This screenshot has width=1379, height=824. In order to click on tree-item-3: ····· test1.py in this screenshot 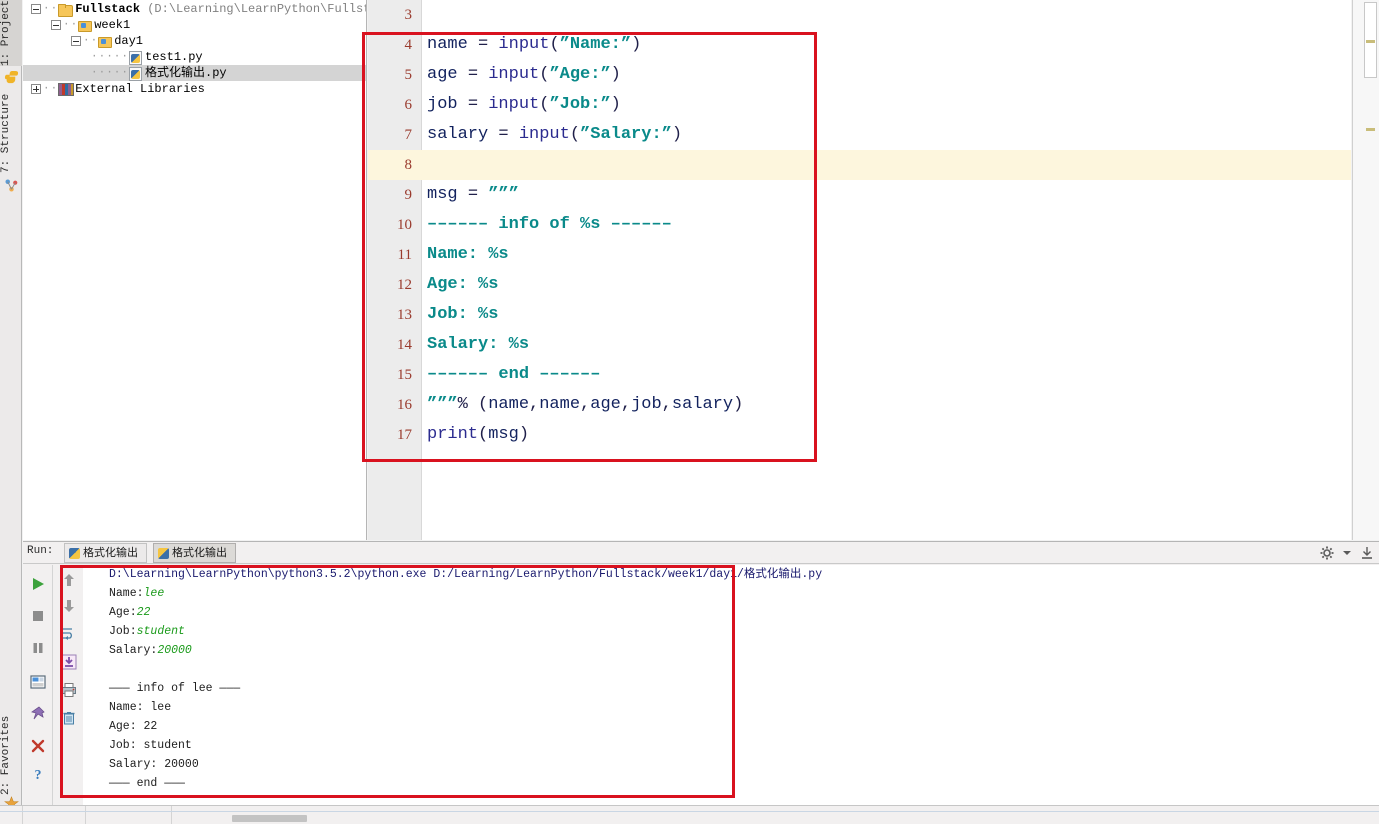, I will do `click(194, 57)`.